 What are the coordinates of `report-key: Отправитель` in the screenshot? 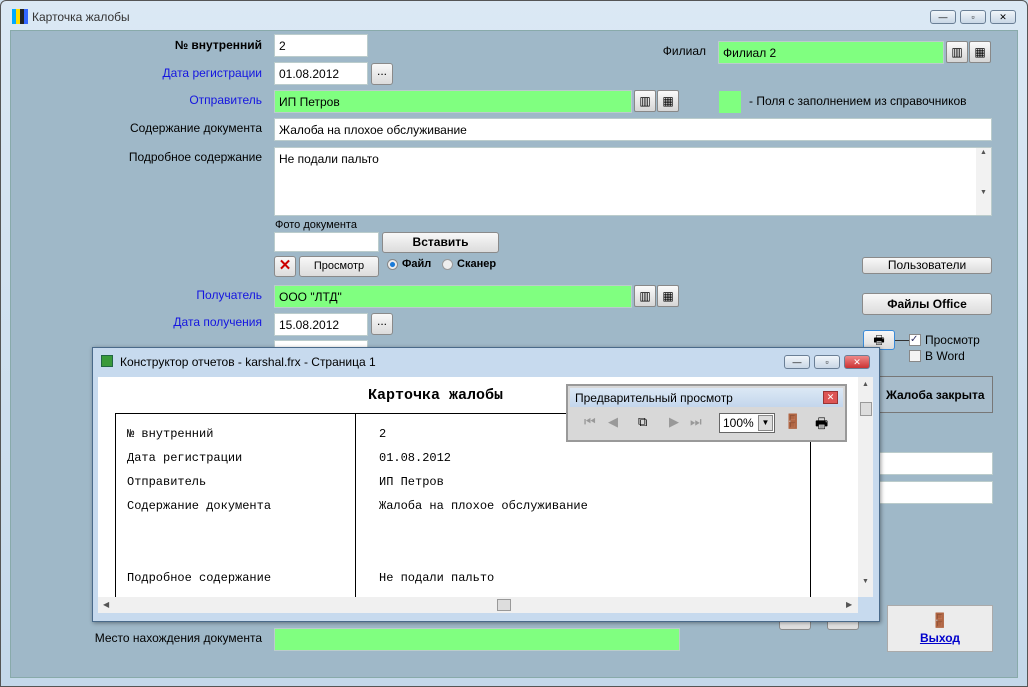 It's located at (167, 482).